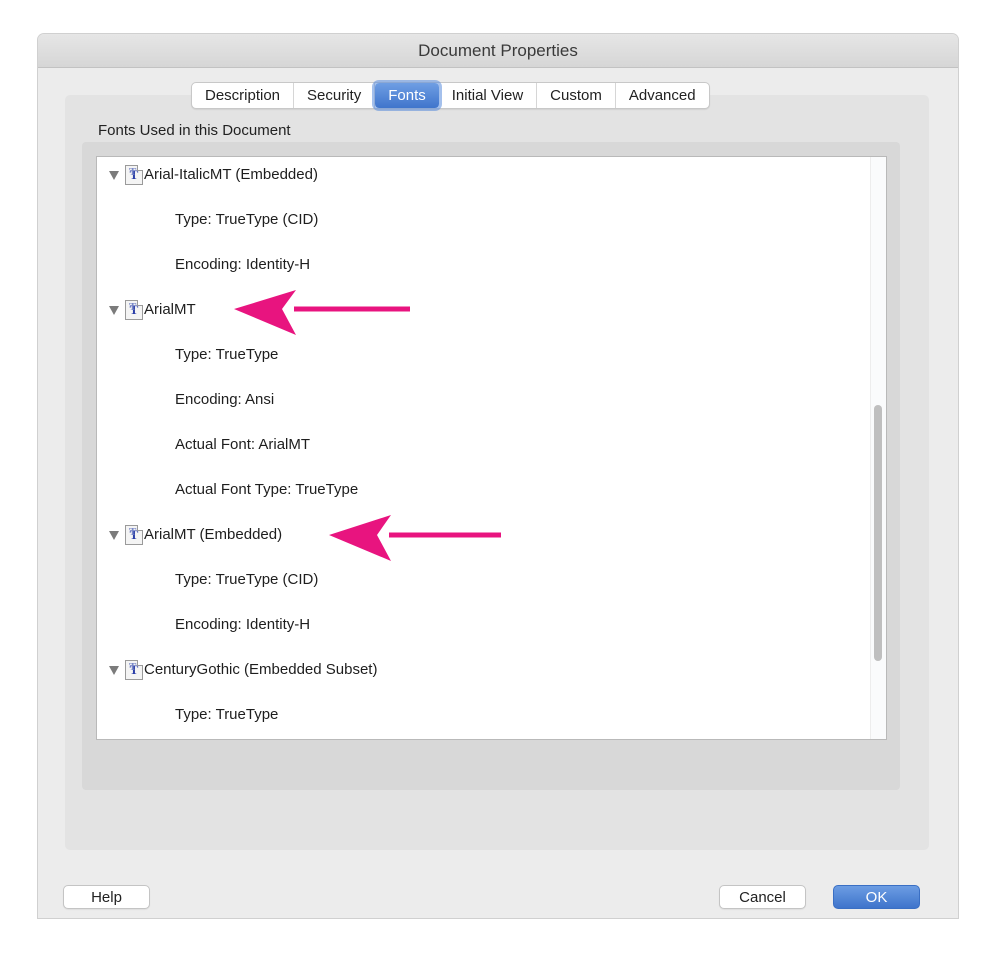 This screenshot has height=956, width=999. What do you see at coordinates (488, 95) in the screenshot?
I see `tab-initial-view: Initial View` at bounding box center [488, 95].